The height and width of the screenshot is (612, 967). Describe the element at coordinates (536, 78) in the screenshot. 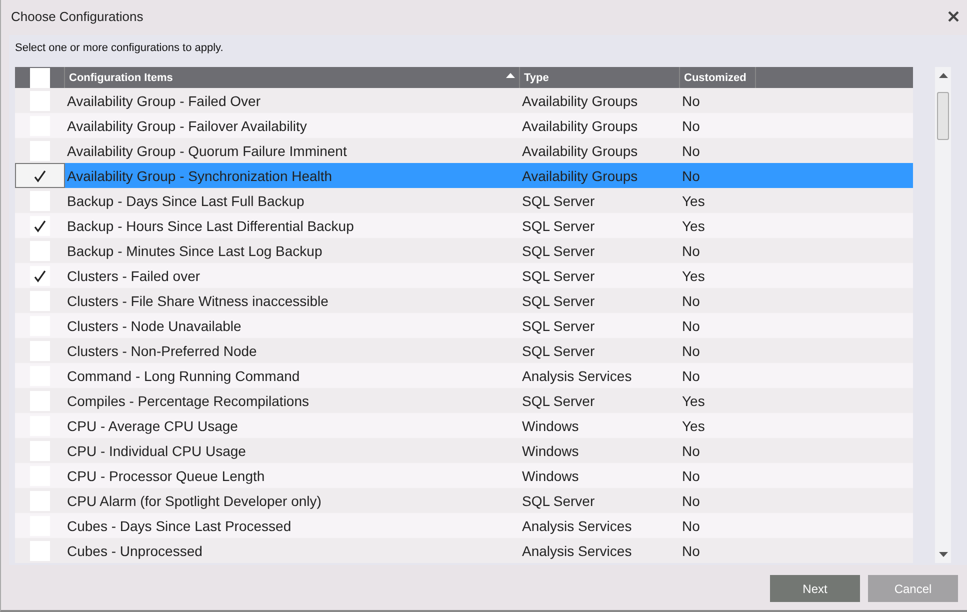

I see `column-header: Type` at that location.